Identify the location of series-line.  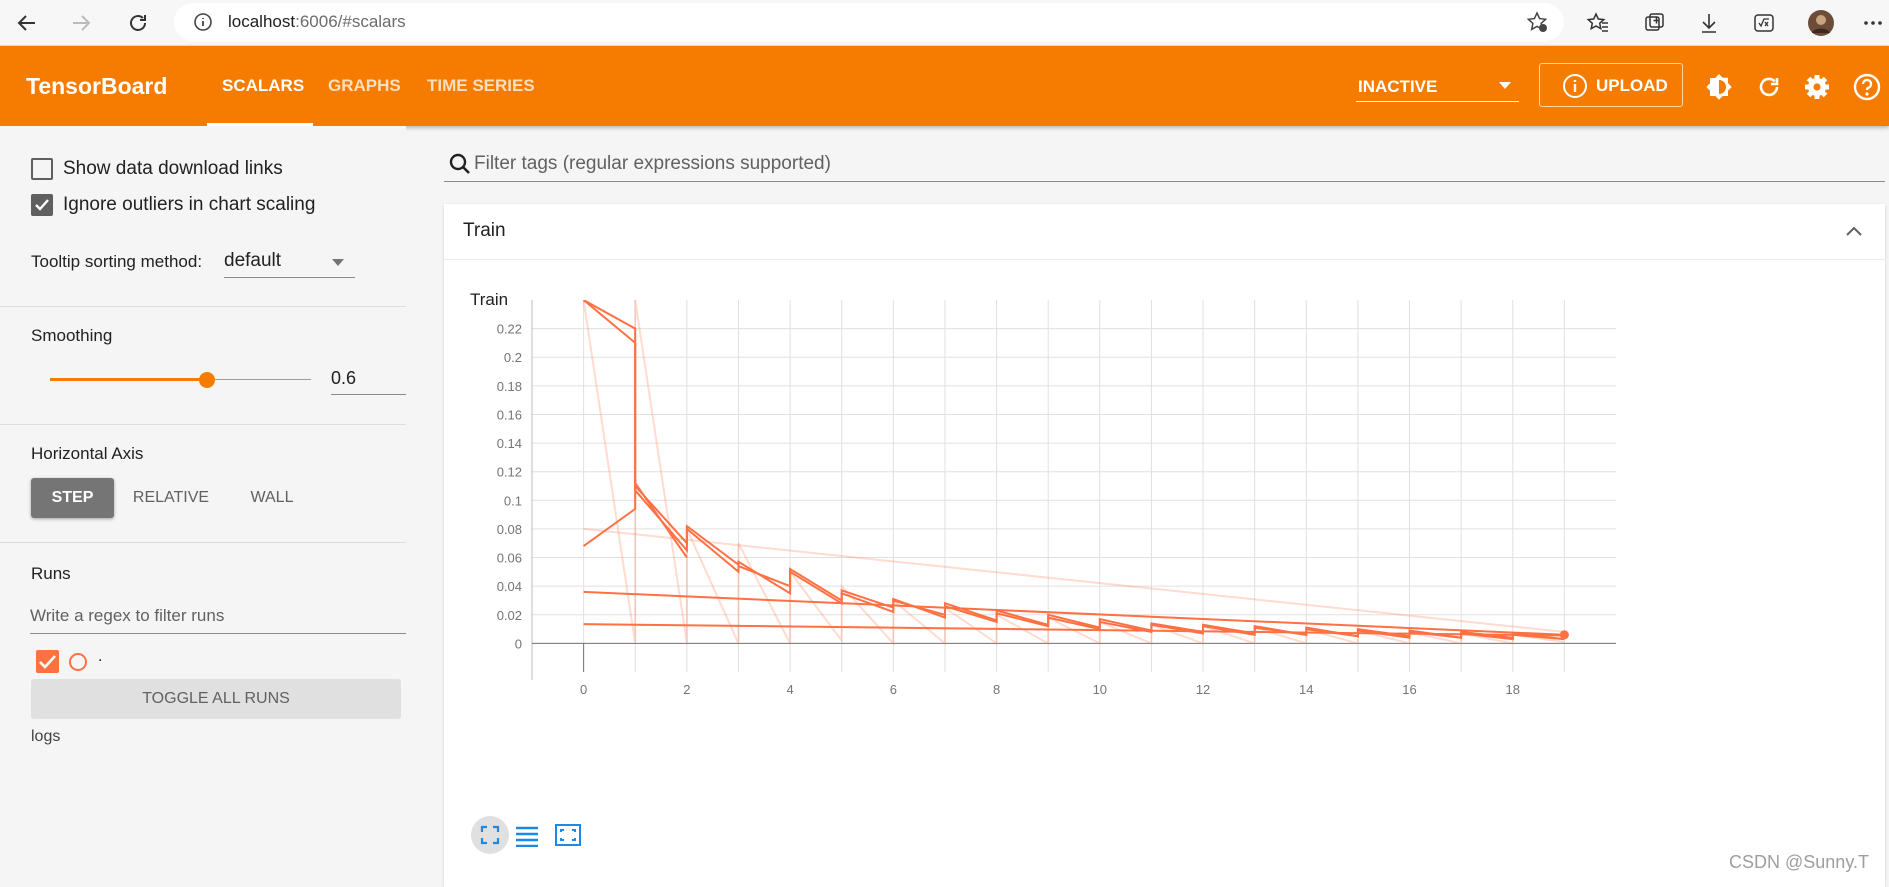
(1074, 630).